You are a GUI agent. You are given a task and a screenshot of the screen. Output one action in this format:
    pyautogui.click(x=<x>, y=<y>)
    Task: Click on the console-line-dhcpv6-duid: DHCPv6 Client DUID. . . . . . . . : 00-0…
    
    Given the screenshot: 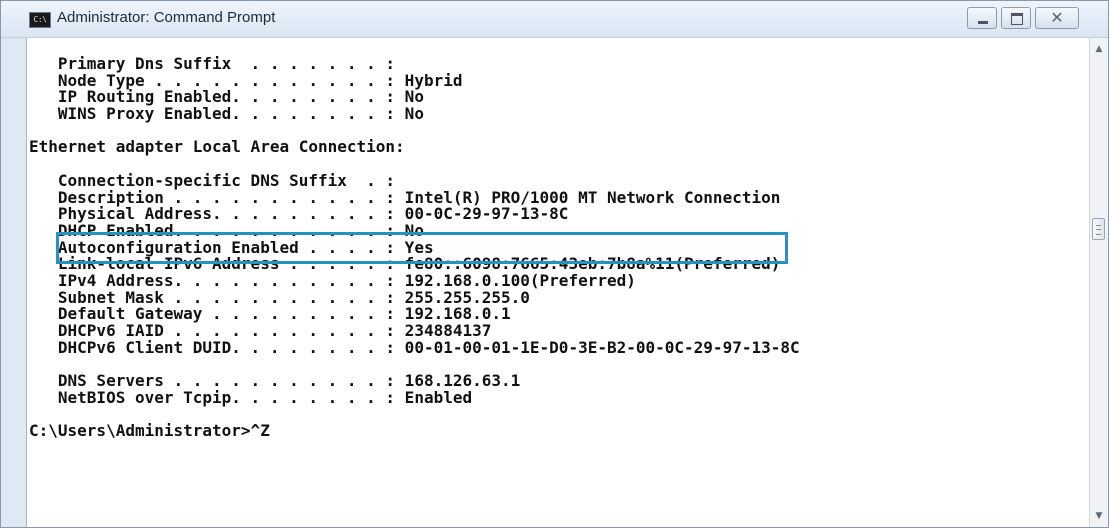 What is the action you would take?
    pyautogui.click(x=414, y=347)
    